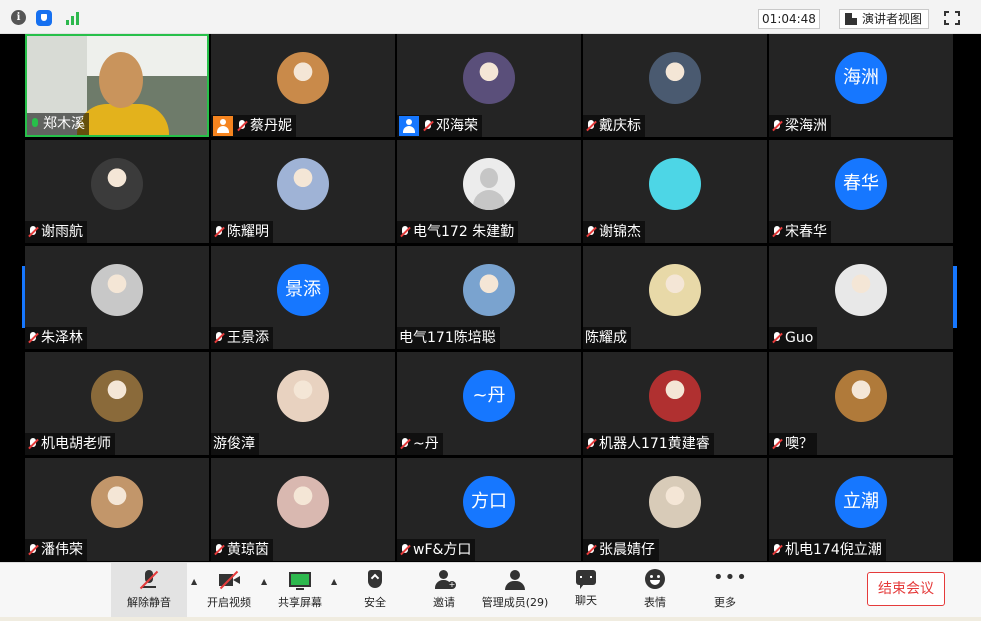 This screenshot has width=981, height=621. I want to click on share-screen-icon, so click(300, 580).